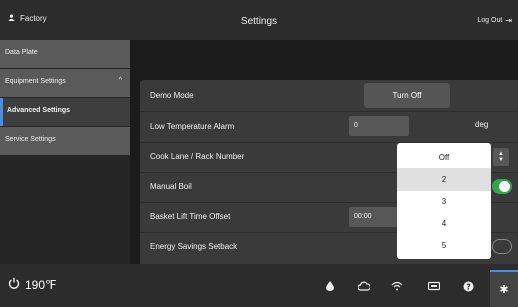 This screenshot has width=518, height=307. Describe the element at coordinates (30, 139) in the screenshot. I see `sidebar-item-label: Service Settings` at that location.